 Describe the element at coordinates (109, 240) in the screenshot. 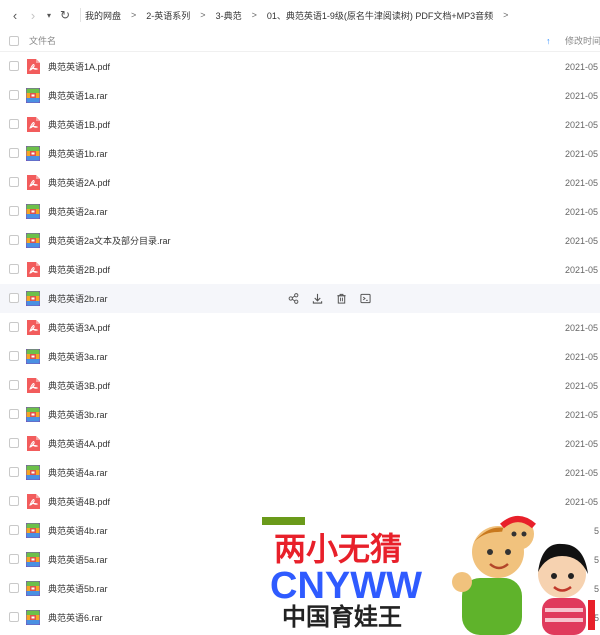

I see `file-name: 典范英语2a文本及部分目录.rar` at that location.